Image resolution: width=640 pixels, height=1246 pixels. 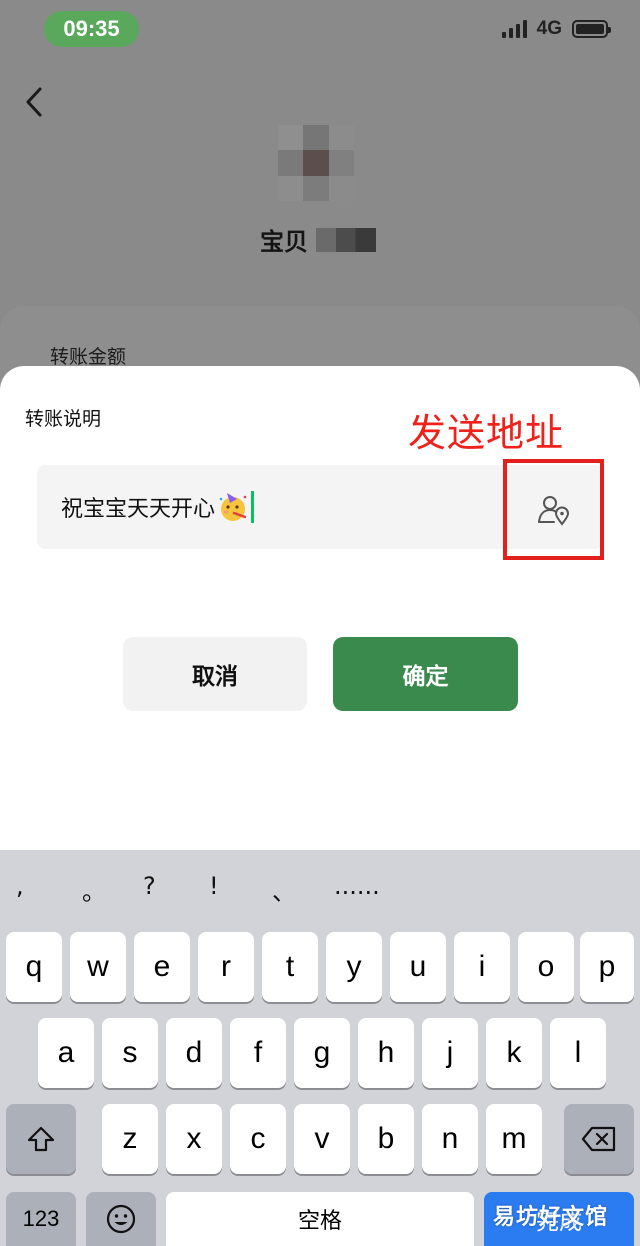 What do you see at coordinates (607, 967) in the screenshot?
I see `key-p: p` at bounding box center [607, 967].